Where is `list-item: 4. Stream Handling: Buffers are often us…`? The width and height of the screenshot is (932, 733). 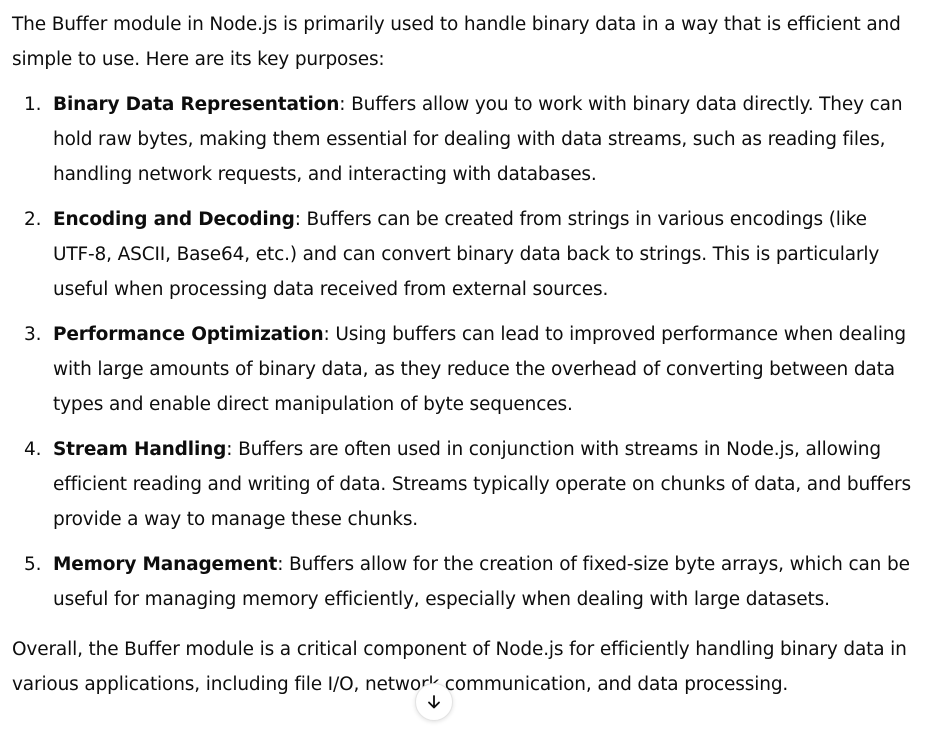 list-item: 4. Stream Handling: Buffers are often us… is located at coordinates (462, 484).